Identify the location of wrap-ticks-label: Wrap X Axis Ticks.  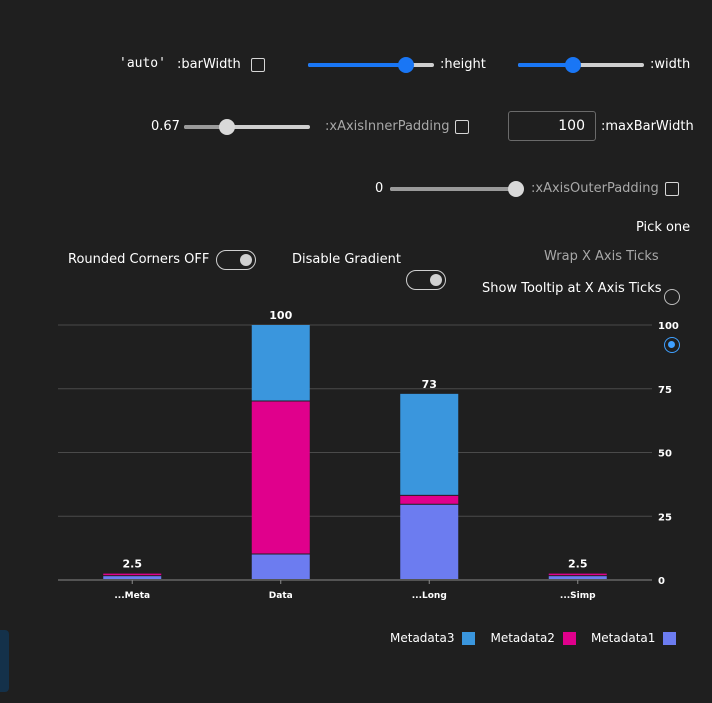
(601, 256).